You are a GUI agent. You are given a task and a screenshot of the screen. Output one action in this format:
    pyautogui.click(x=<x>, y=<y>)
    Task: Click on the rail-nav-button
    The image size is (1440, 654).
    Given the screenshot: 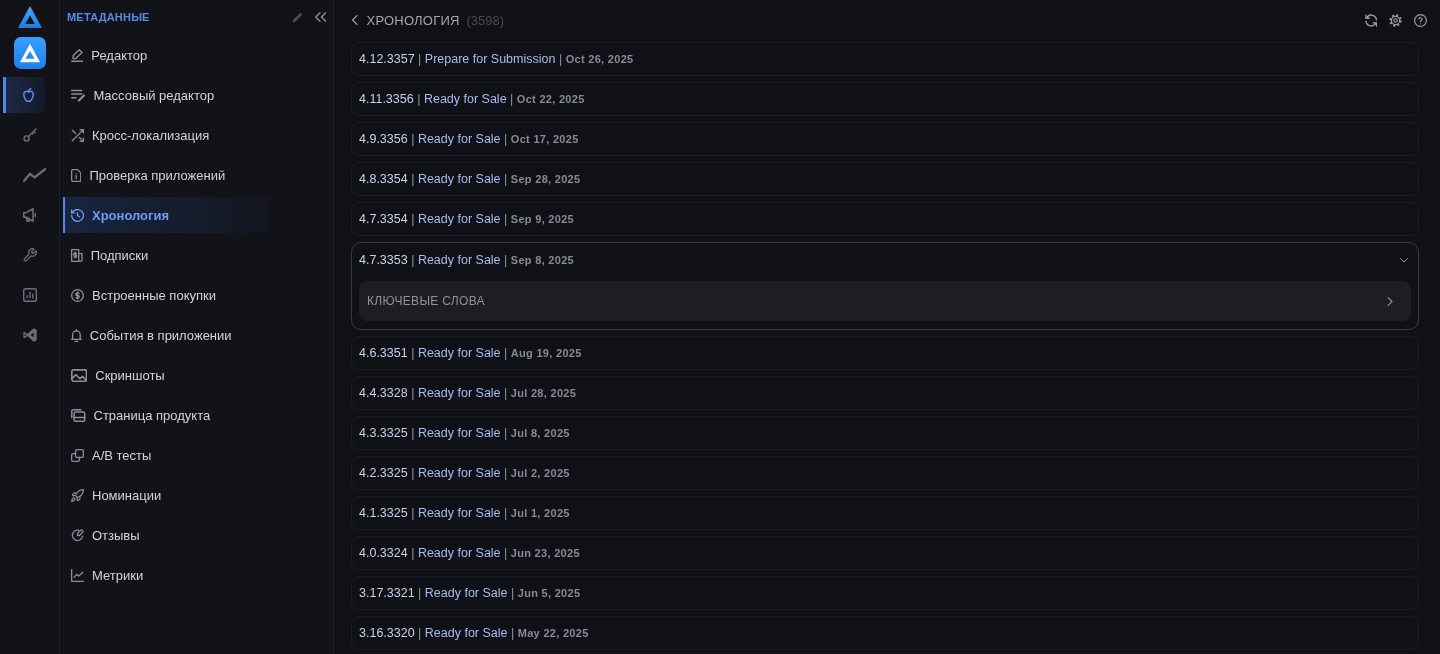 What is the action you would take?
    pyautogui.click(x=24, y=95)
    